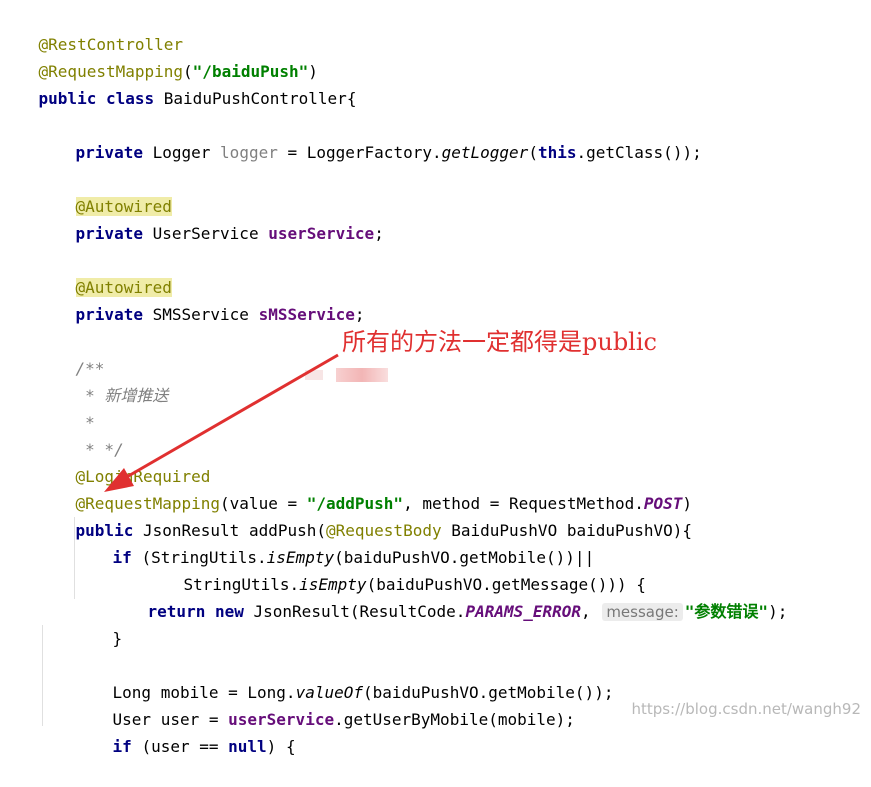  I want to click on field-sms-service: sMSService, so click(307, 314).